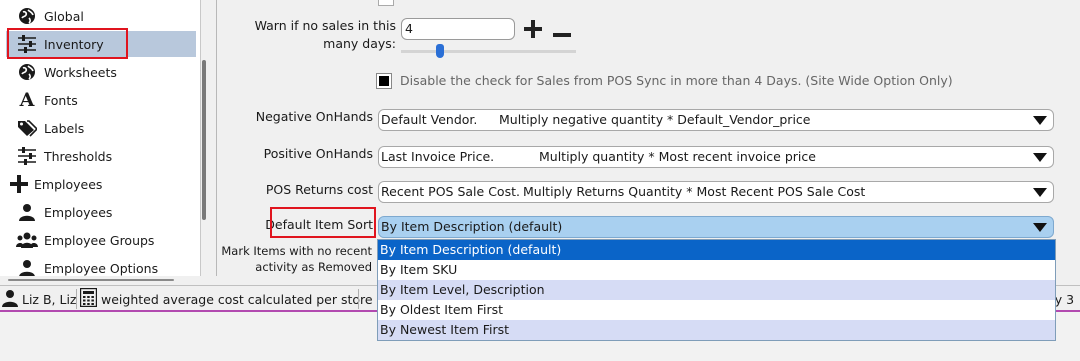 The height and width of the screenshot is (361, 1080). Describe the element at coordinates (78, 156) in the screenshot. I see `sidebar-item-label: Thresholds` at that location.